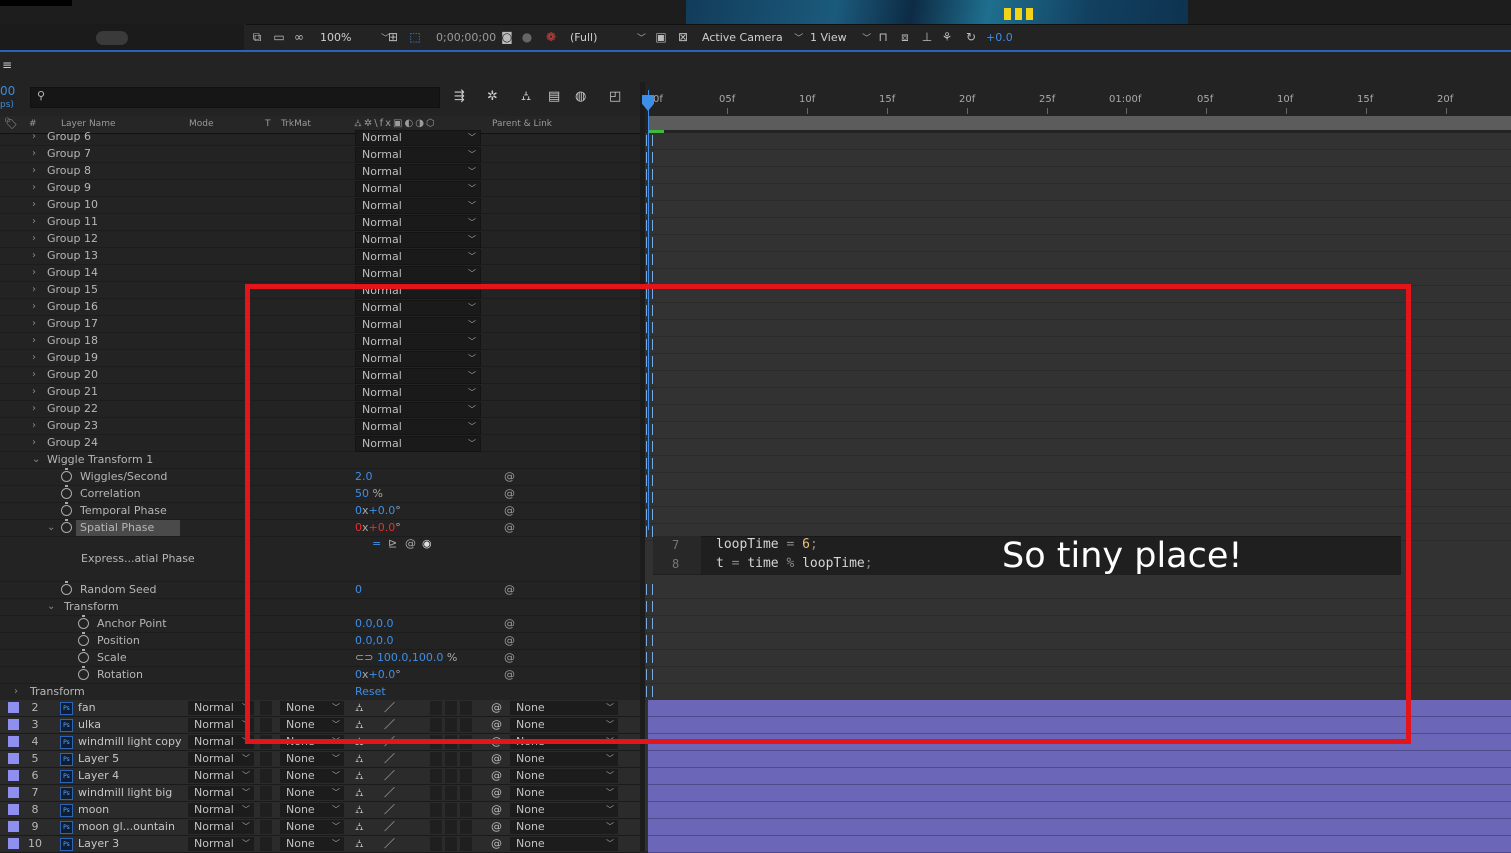 Image resolution: width=1511 pixels, height=853 pixels. I want to click on layer-row: 6 Ps Layer 4 Normal ﹀ None ﹀ ⛼ ／ @ None ﹀, so click(320, 776).